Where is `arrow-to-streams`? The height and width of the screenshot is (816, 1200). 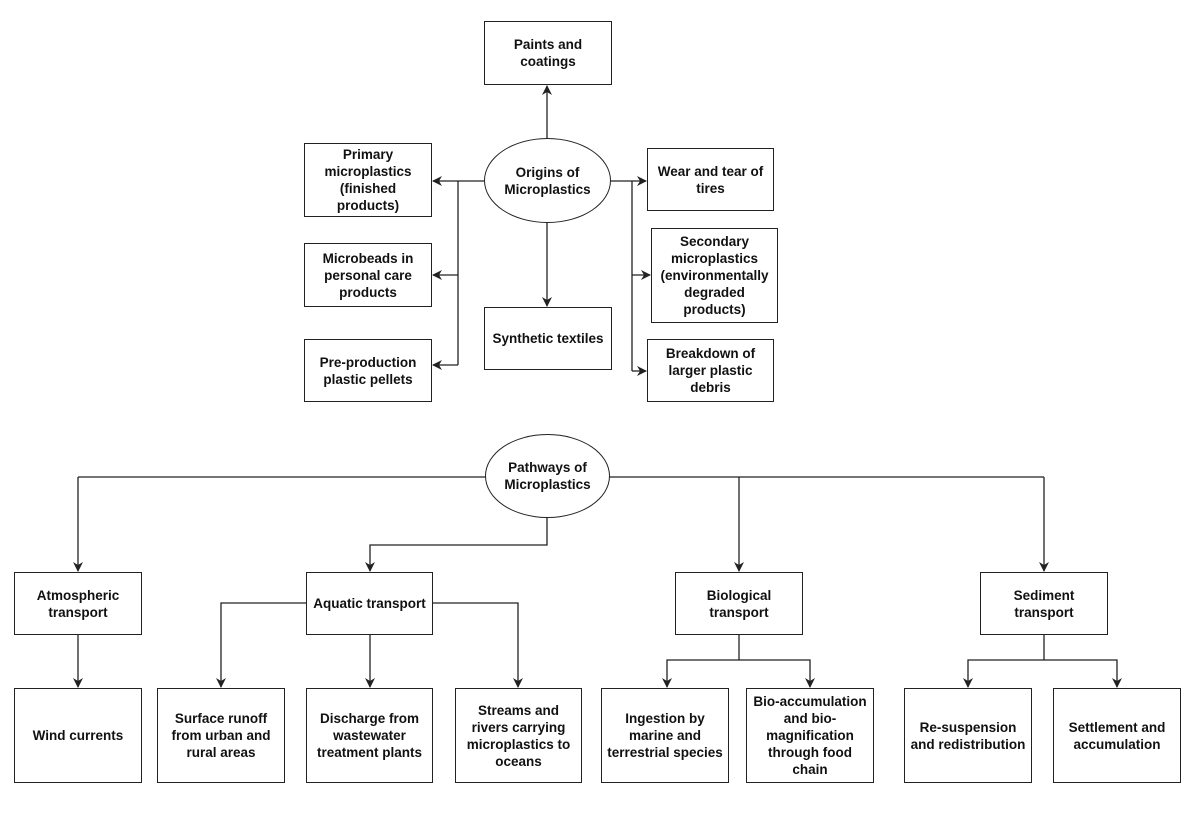 arrow-to-streams is located at coordinates (478, 645).